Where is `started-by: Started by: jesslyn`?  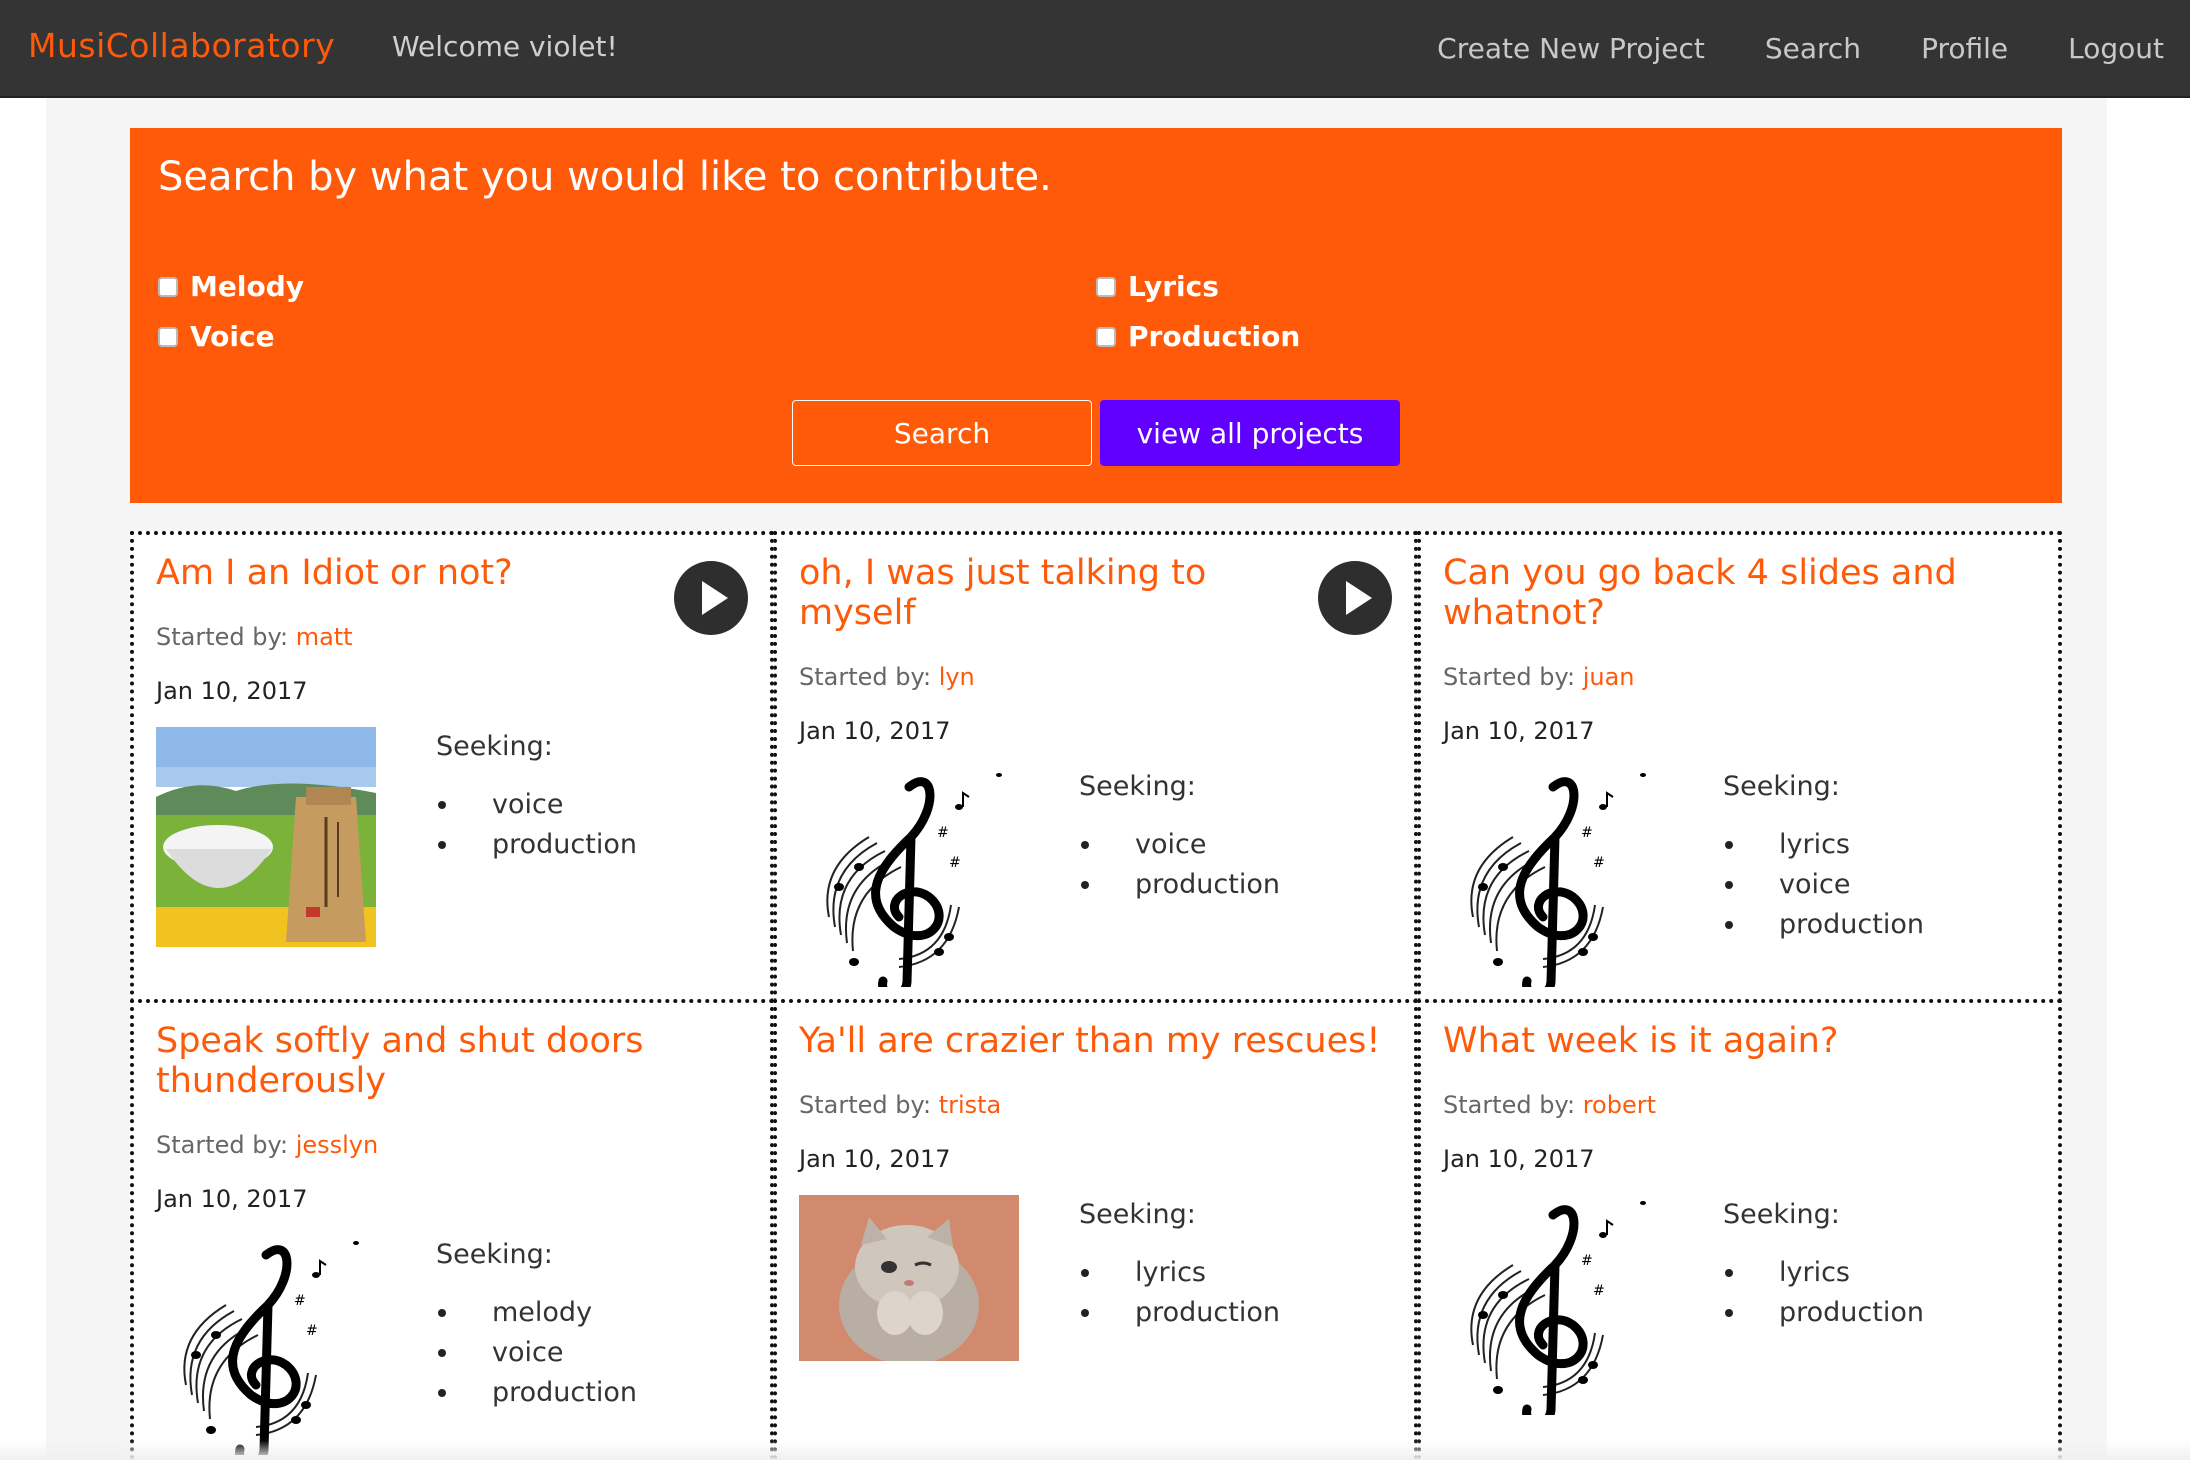 started-by: Started by: jesslyn is located at coordinates (267, 1145).